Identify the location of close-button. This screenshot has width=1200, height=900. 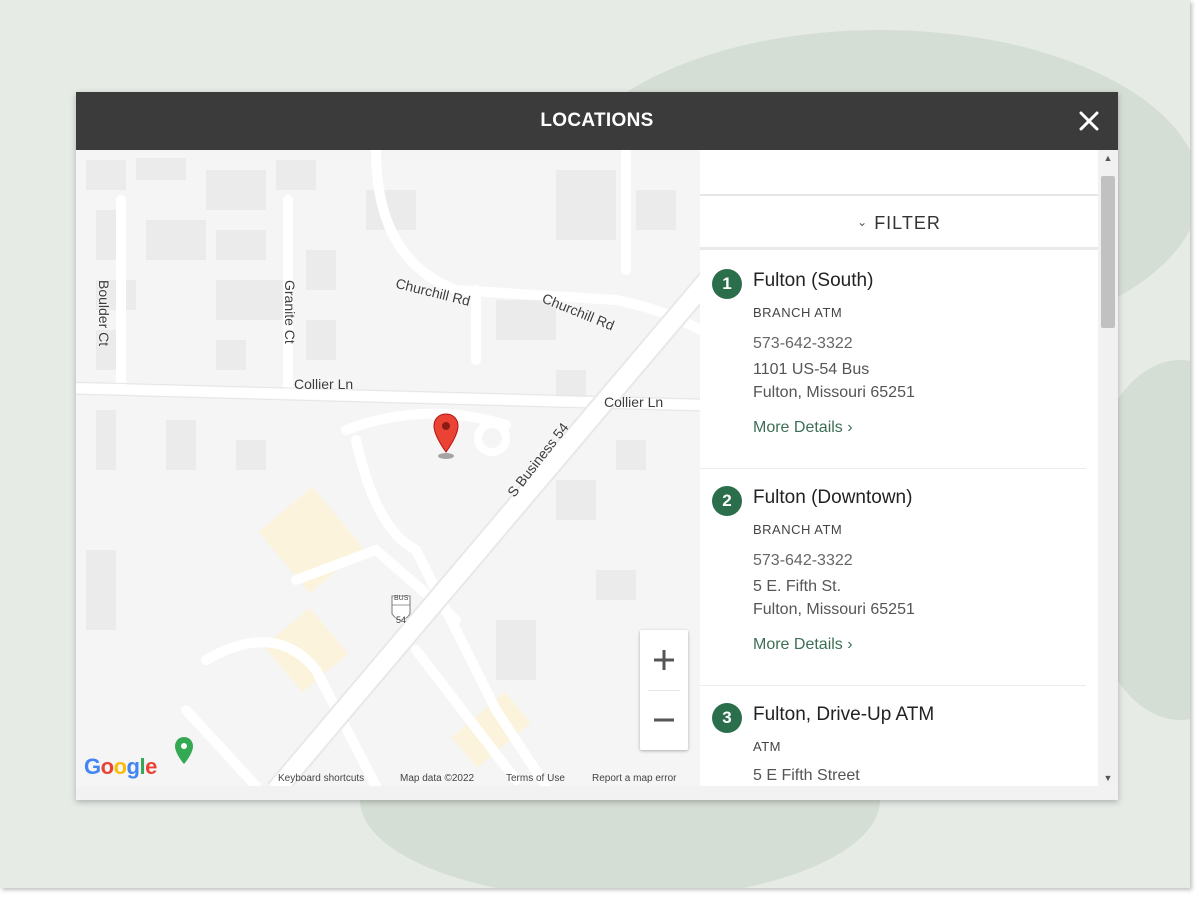
(1089, 121).